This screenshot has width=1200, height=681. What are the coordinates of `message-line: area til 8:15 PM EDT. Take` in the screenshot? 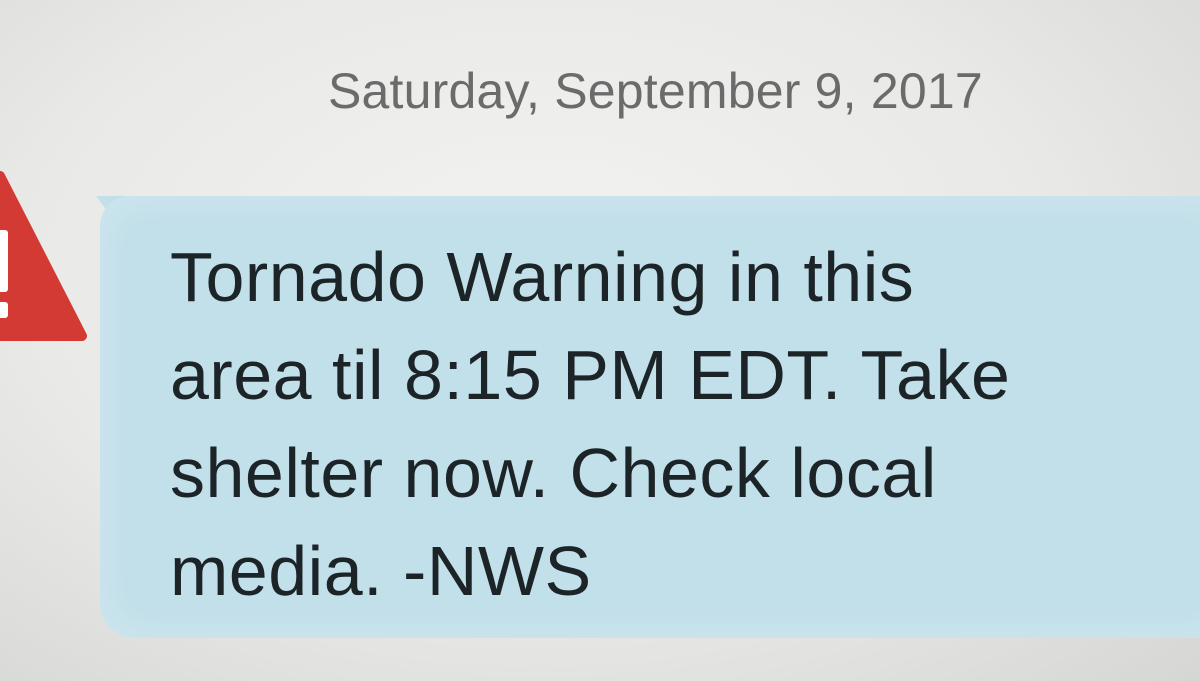 It's located at (590, 375).